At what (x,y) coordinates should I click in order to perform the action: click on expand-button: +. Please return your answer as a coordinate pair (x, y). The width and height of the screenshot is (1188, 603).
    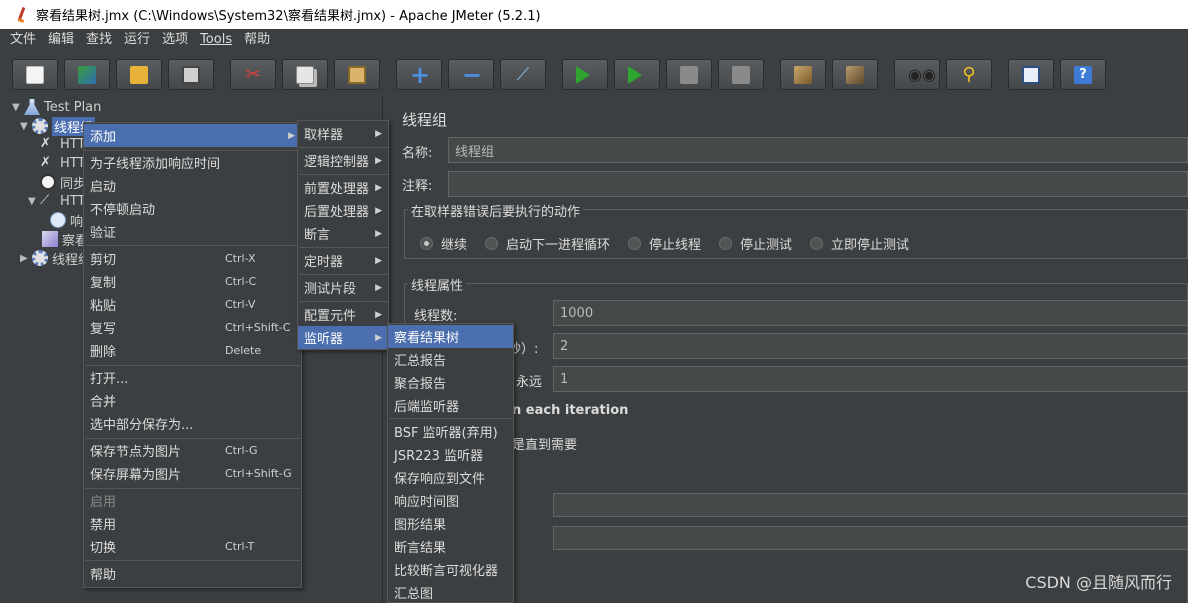
    Looking at the image, I should click on (419, 74).